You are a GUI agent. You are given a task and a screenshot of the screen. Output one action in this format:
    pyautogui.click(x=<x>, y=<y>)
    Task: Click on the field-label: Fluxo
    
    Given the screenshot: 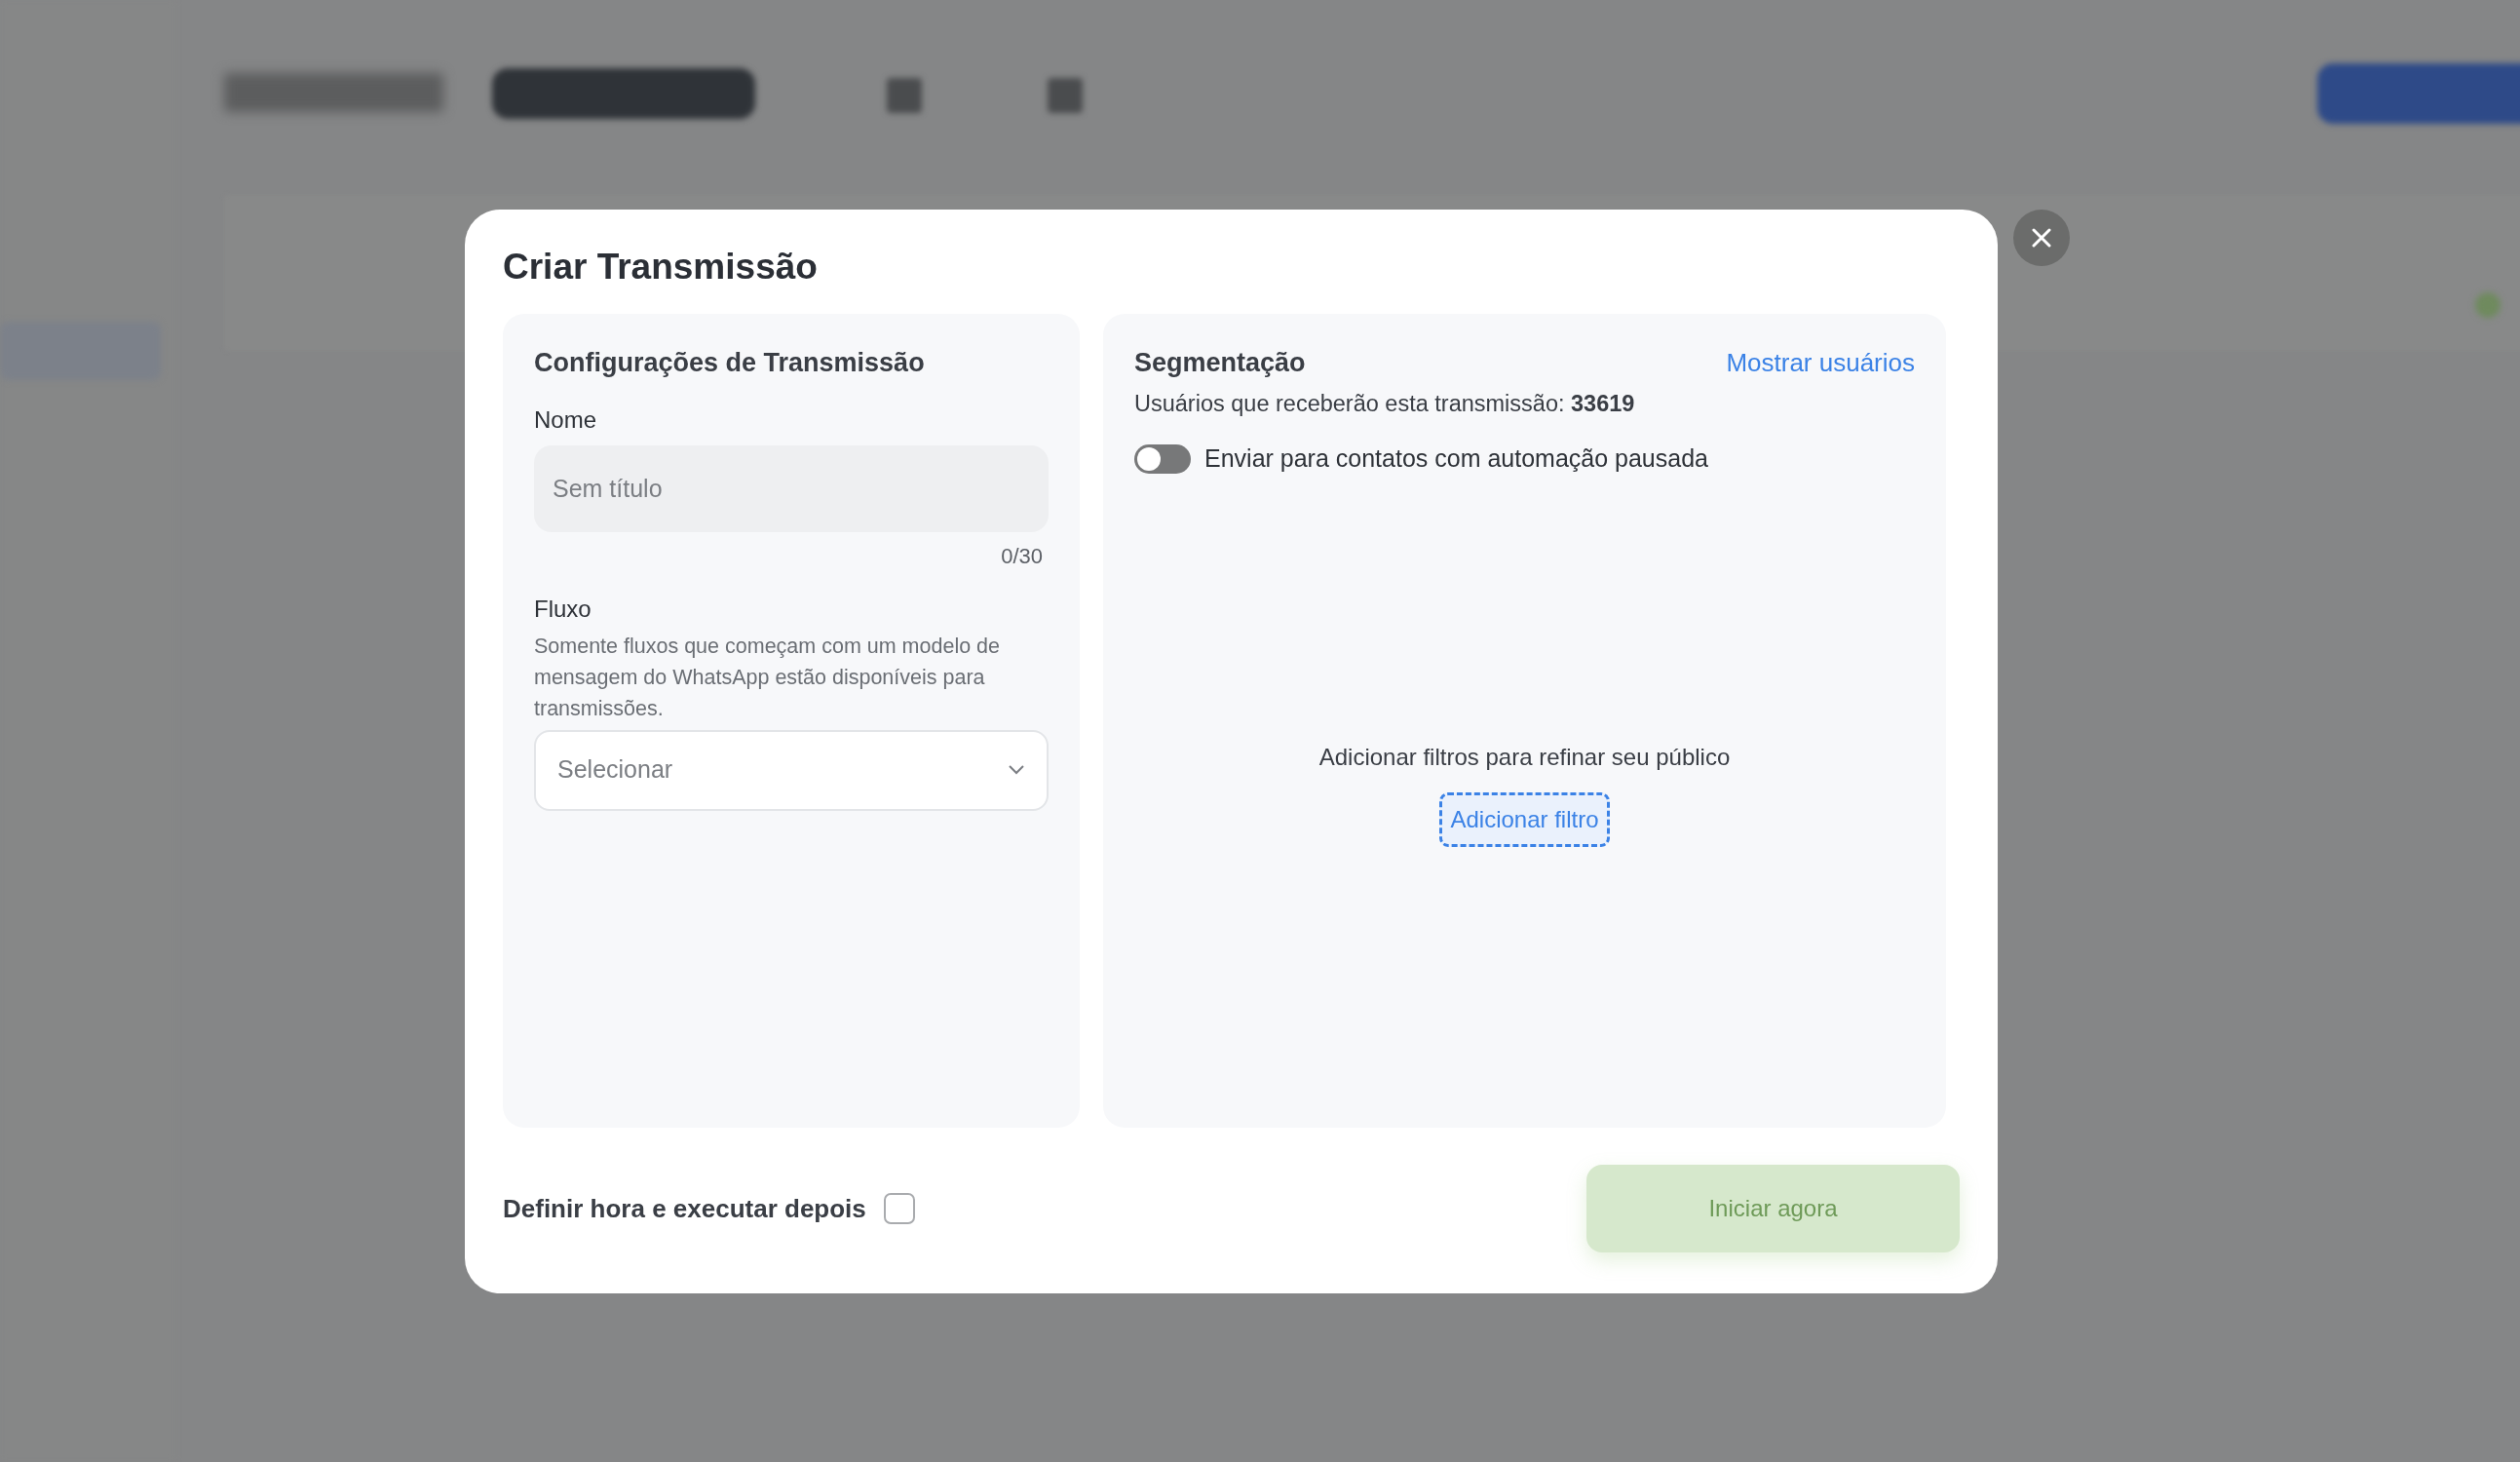 What is the action you would take?
    pyautogui.click(x=563, y=609)
    